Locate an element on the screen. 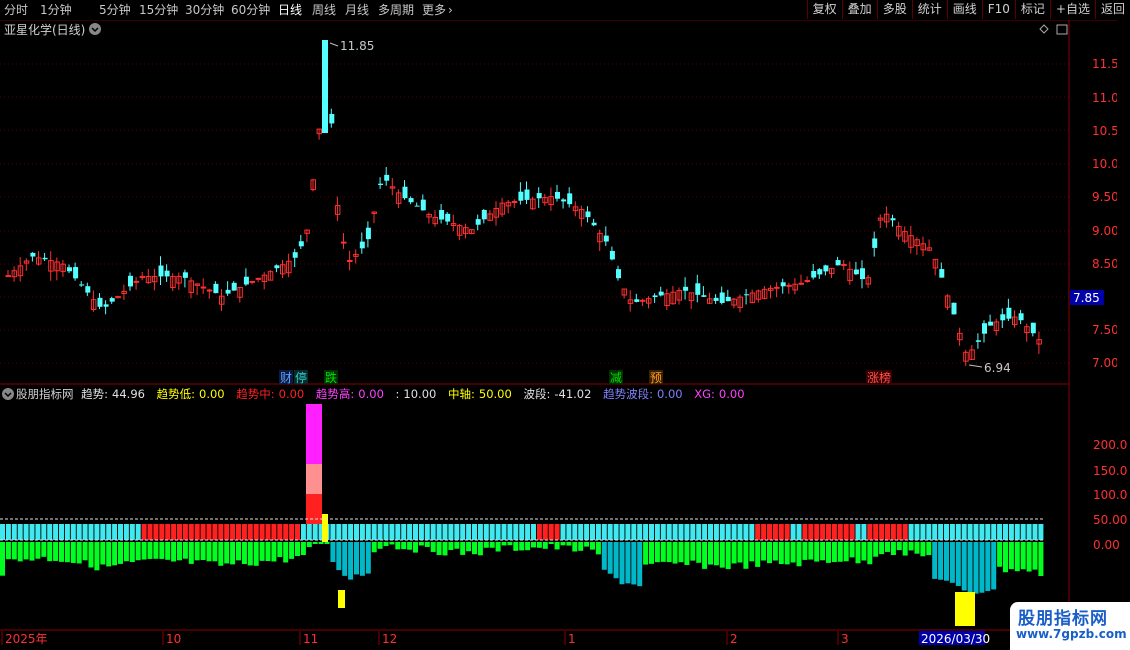  price-tick: 9.00 is located at coordinates (1105, 231).